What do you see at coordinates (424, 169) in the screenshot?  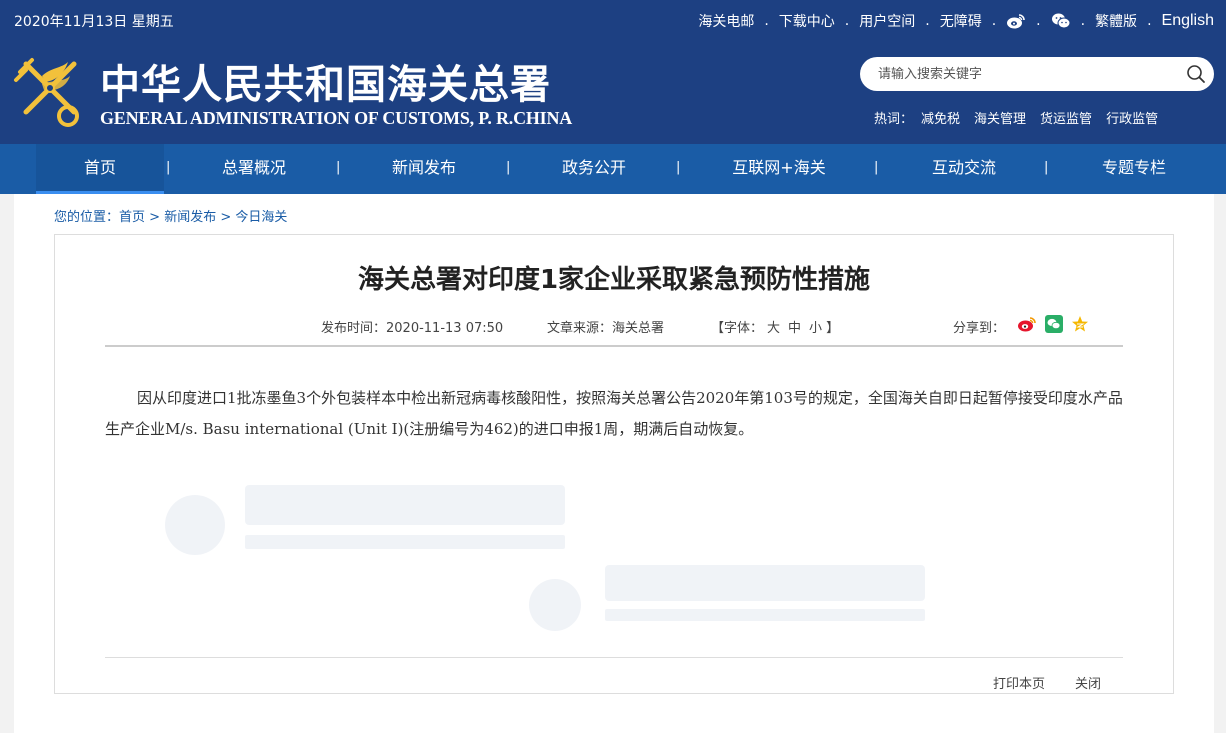 I see `nav-item-news: 新闻发布` at bounding box center [424, 169].